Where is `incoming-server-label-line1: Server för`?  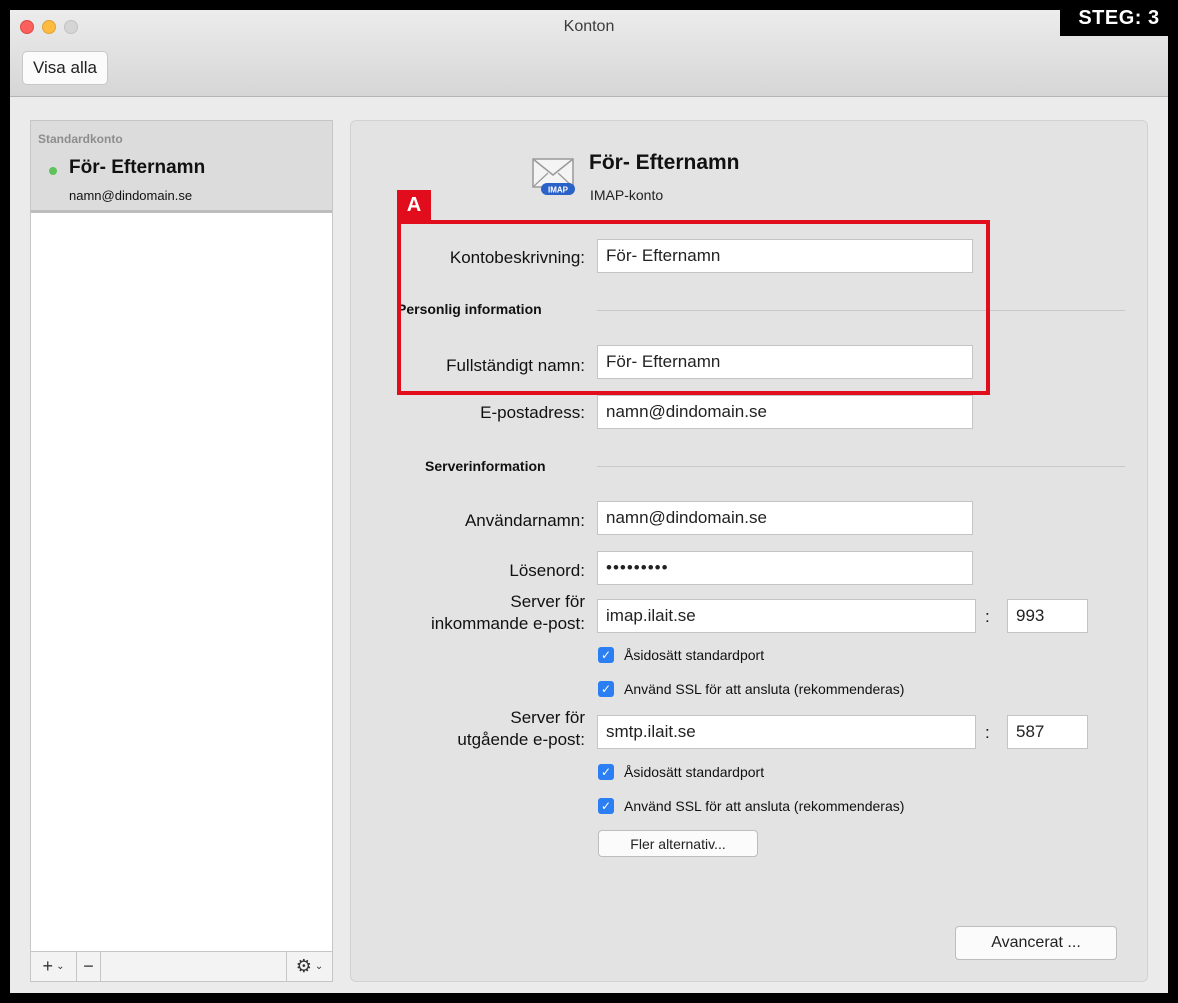
incoming-server-label-line1: Server för is located at coordinates (547, 601).